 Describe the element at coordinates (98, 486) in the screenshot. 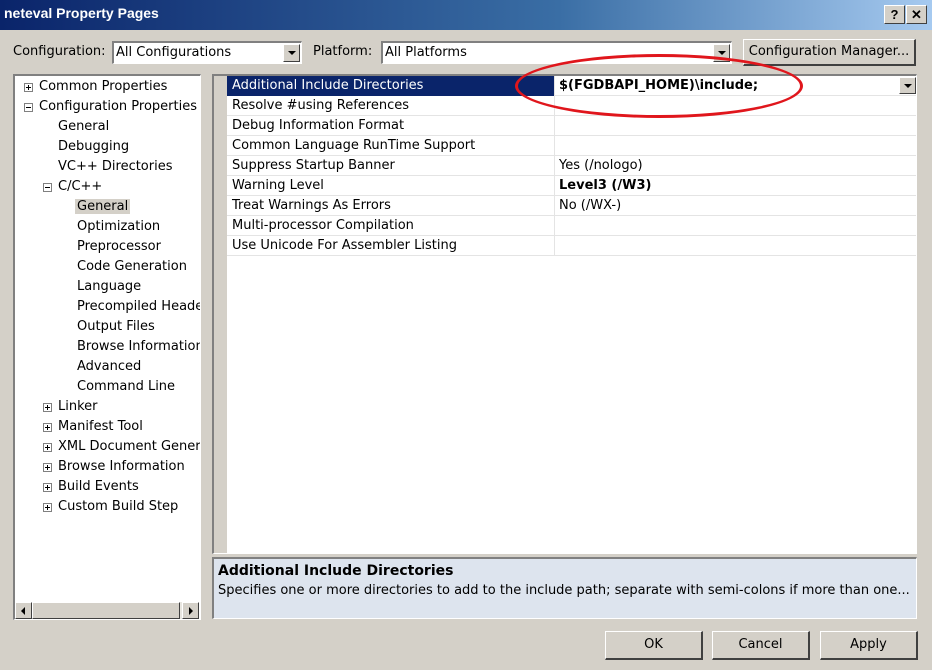

I see `tree-item-label: Build Events` at that location.